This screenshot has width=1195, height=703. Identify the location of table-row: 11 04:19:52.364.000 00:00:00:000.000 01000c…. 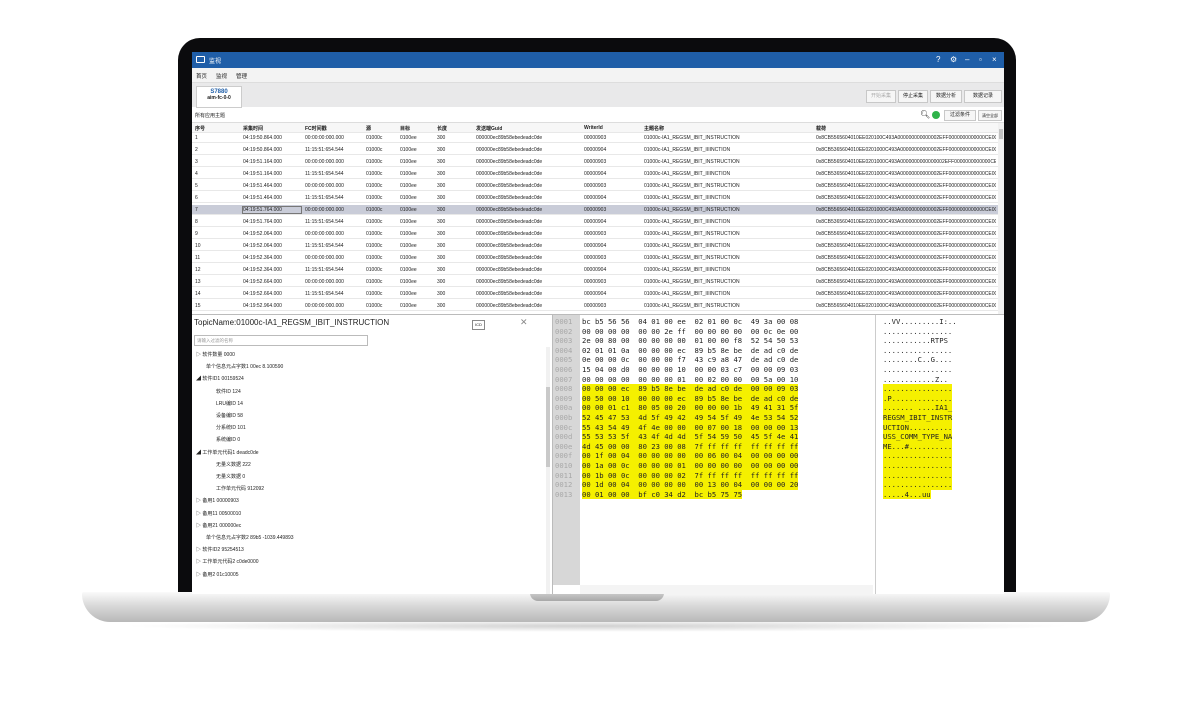
(595, 258).